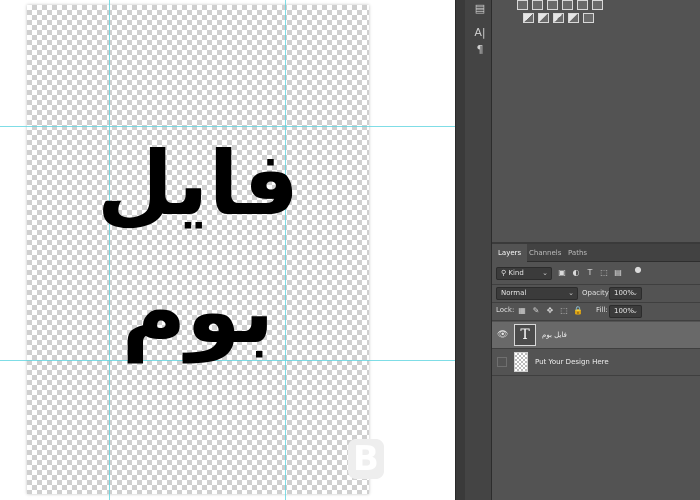 The image size is (700, 500). I want to click on lock-position-icon: ✥, so click(550, 311).